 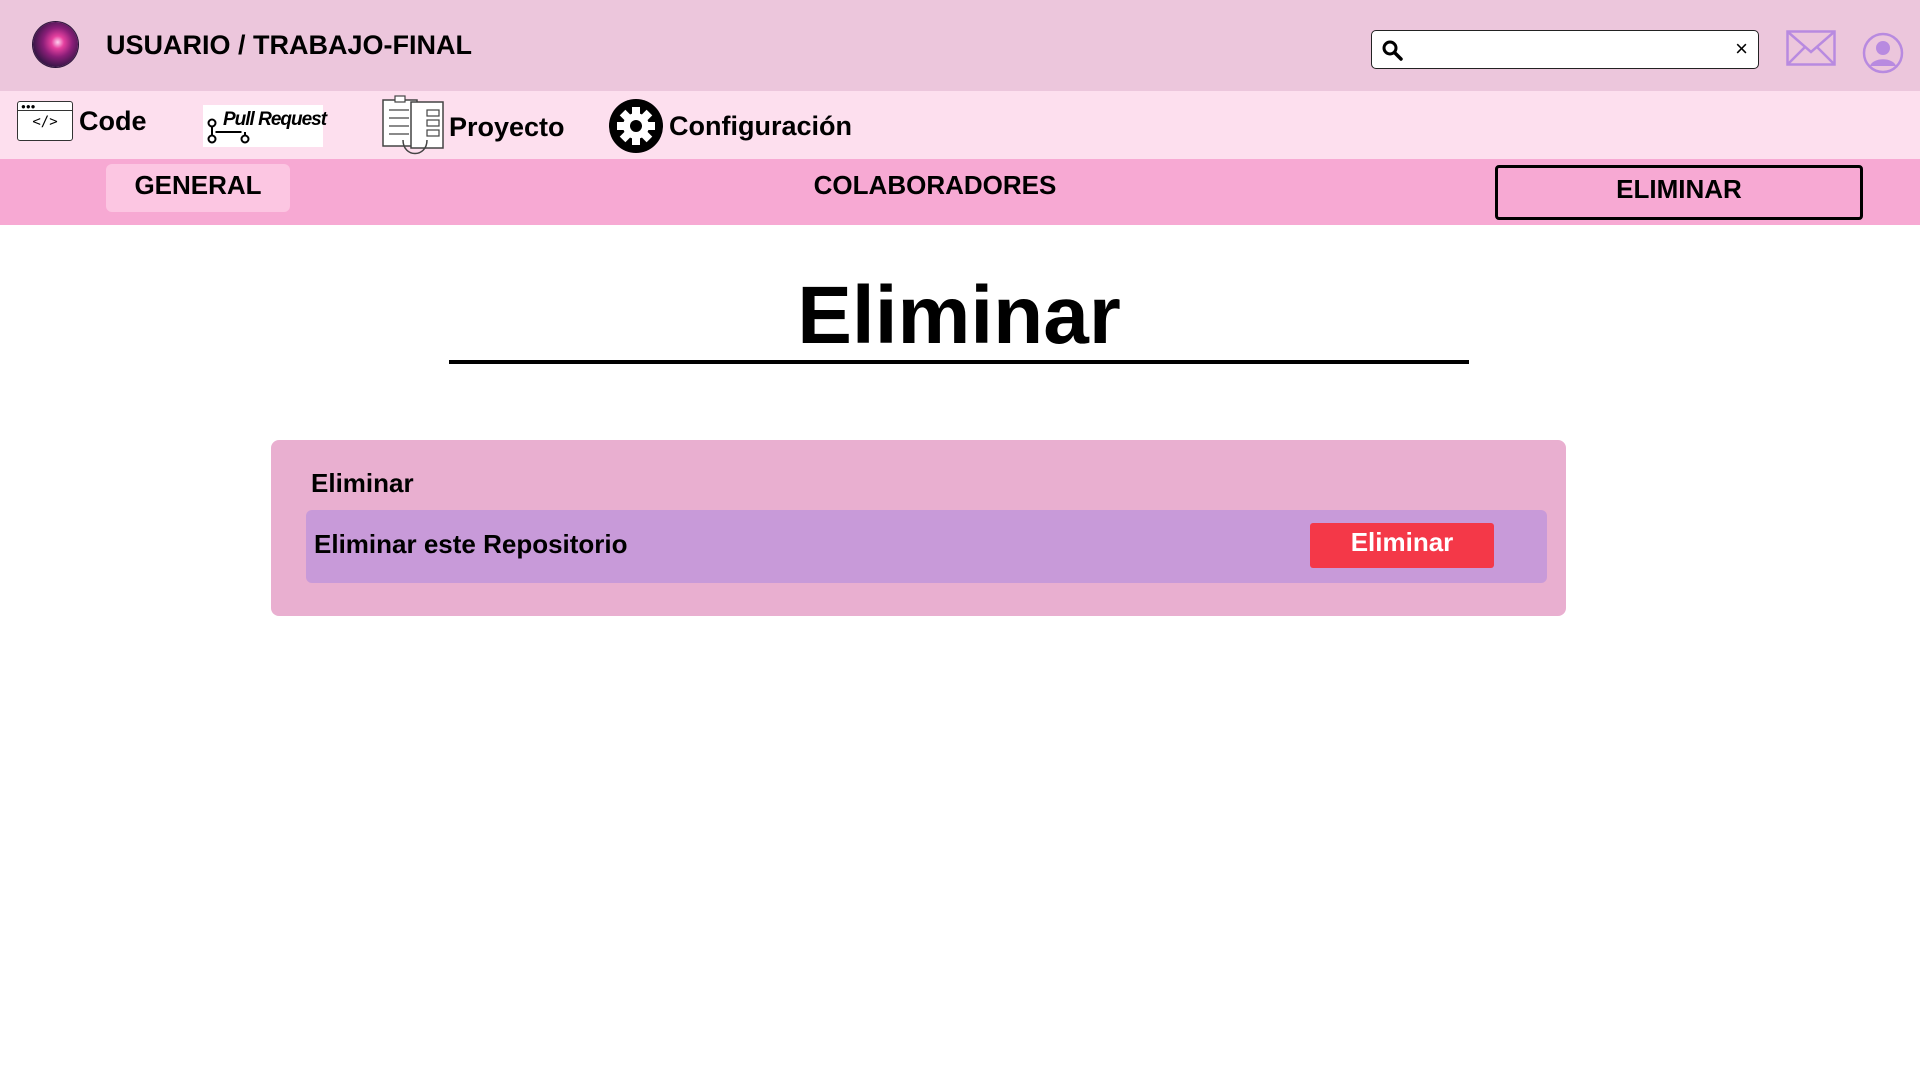 What do you see at coordinates (1402, 545) in the screenshot?
I see `delete-repo-button: Eliminar` at bounding box center [1402, 545].